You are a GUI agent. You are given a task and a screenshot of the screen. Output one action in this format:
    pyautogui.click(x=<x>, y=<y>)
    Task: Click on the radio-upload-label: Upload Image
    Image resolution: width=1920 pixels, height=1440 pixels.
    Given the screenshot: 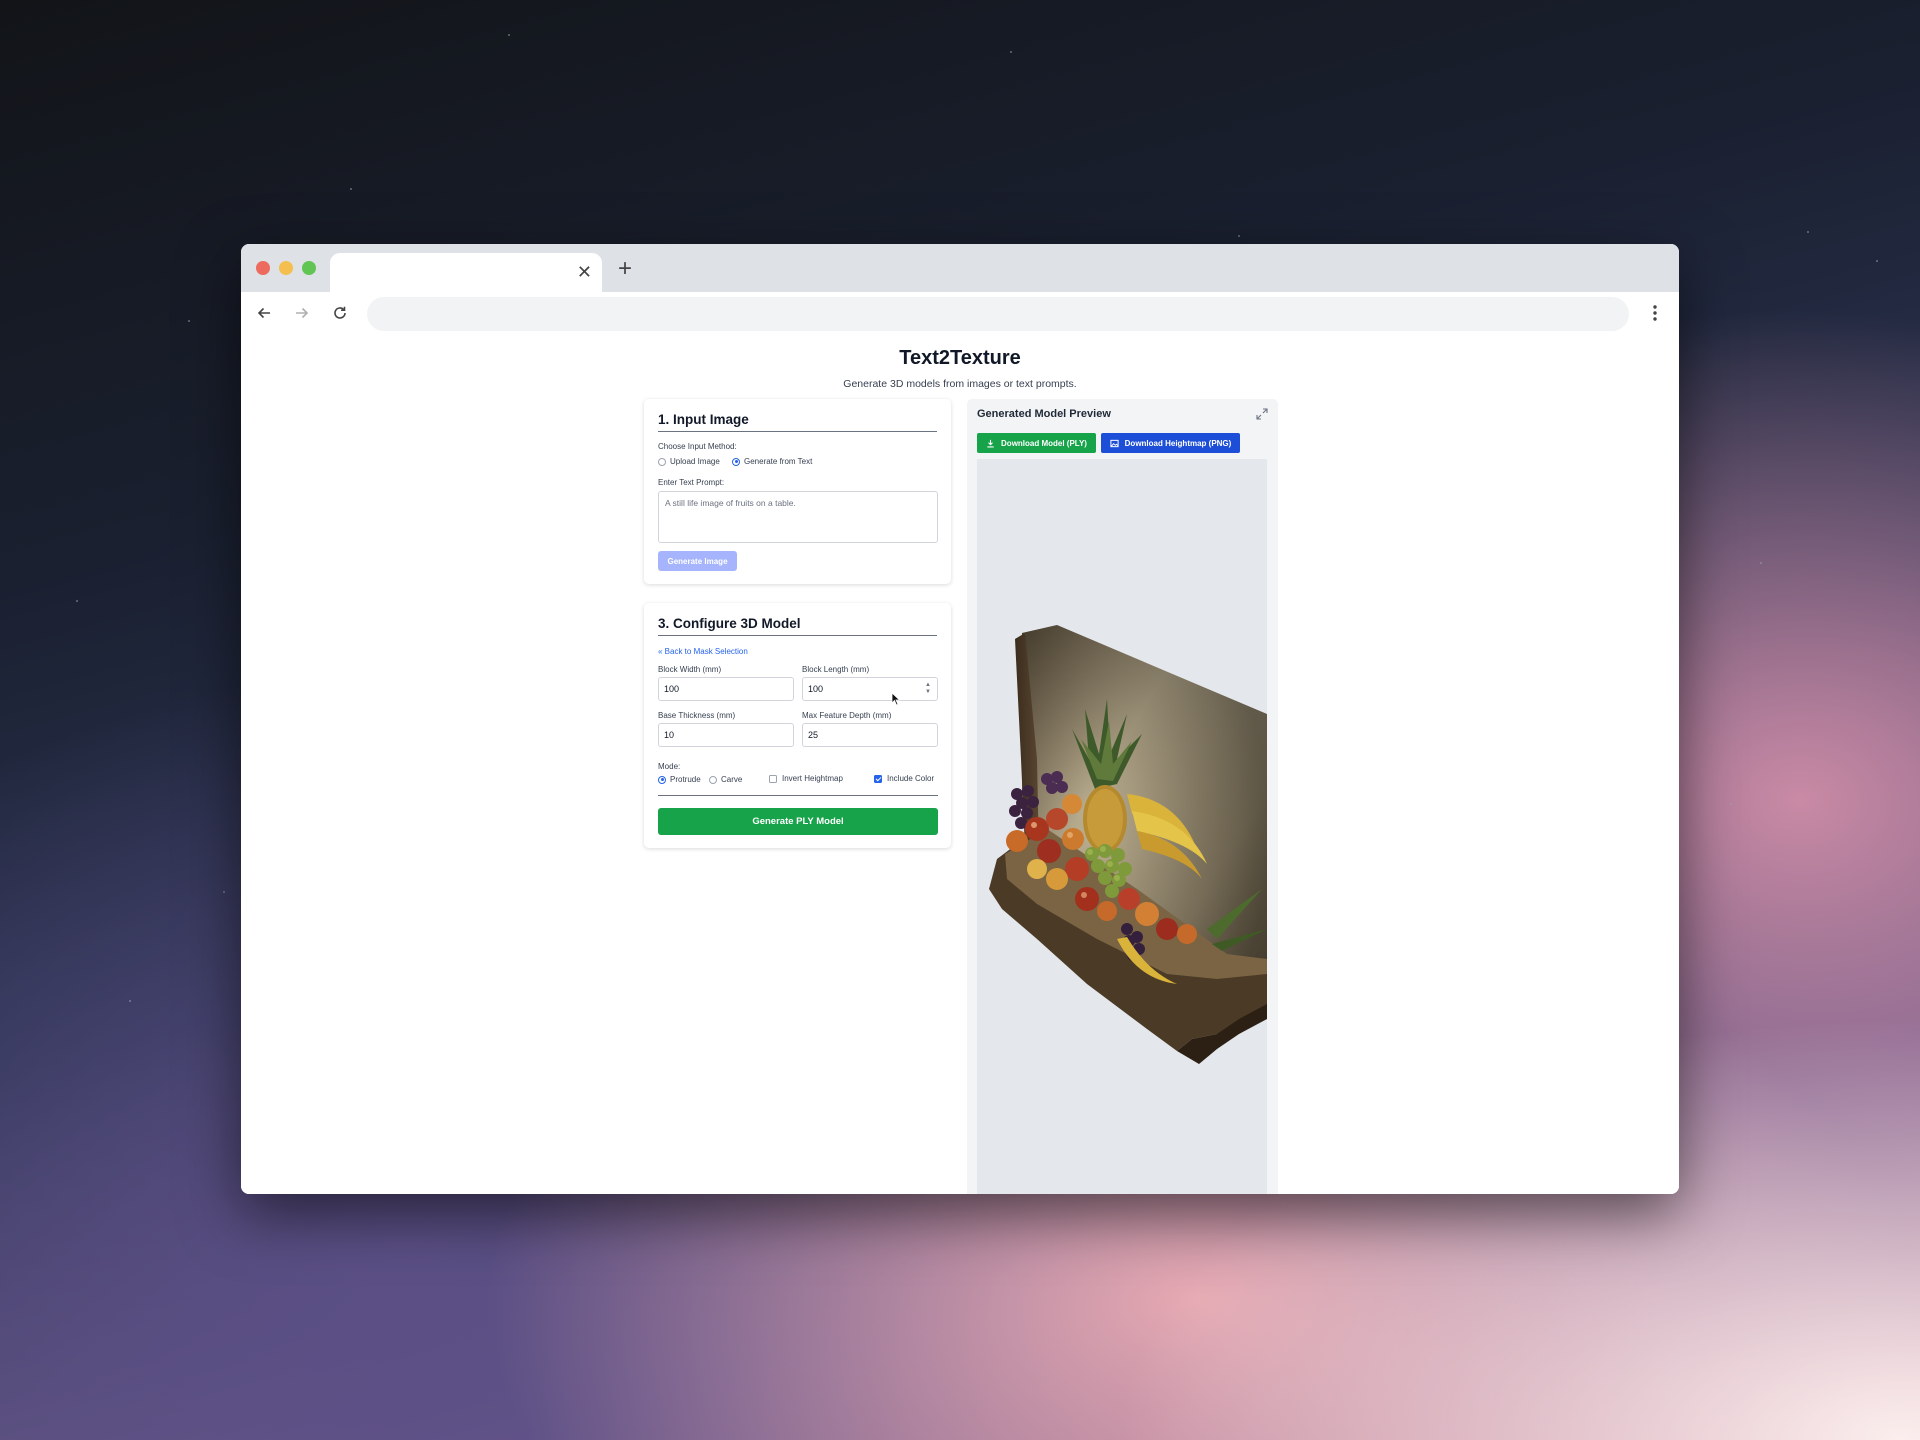 What is the action you would take?
    pyautogui.click(x=695, y=461)
    